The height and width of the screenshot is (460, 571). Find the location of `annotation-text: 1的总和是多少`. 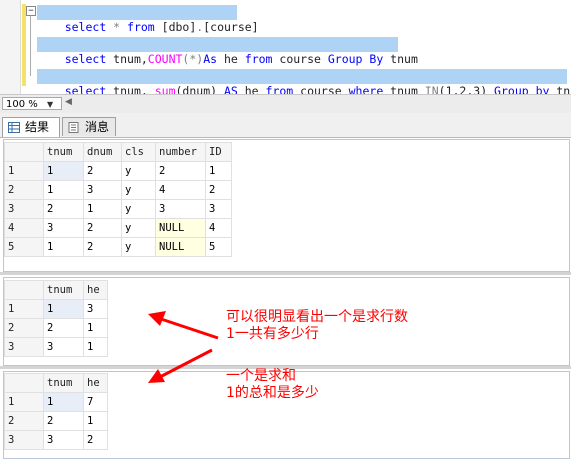

annotation-text: 1的总和是多少 is located at coordinates (272, 393).